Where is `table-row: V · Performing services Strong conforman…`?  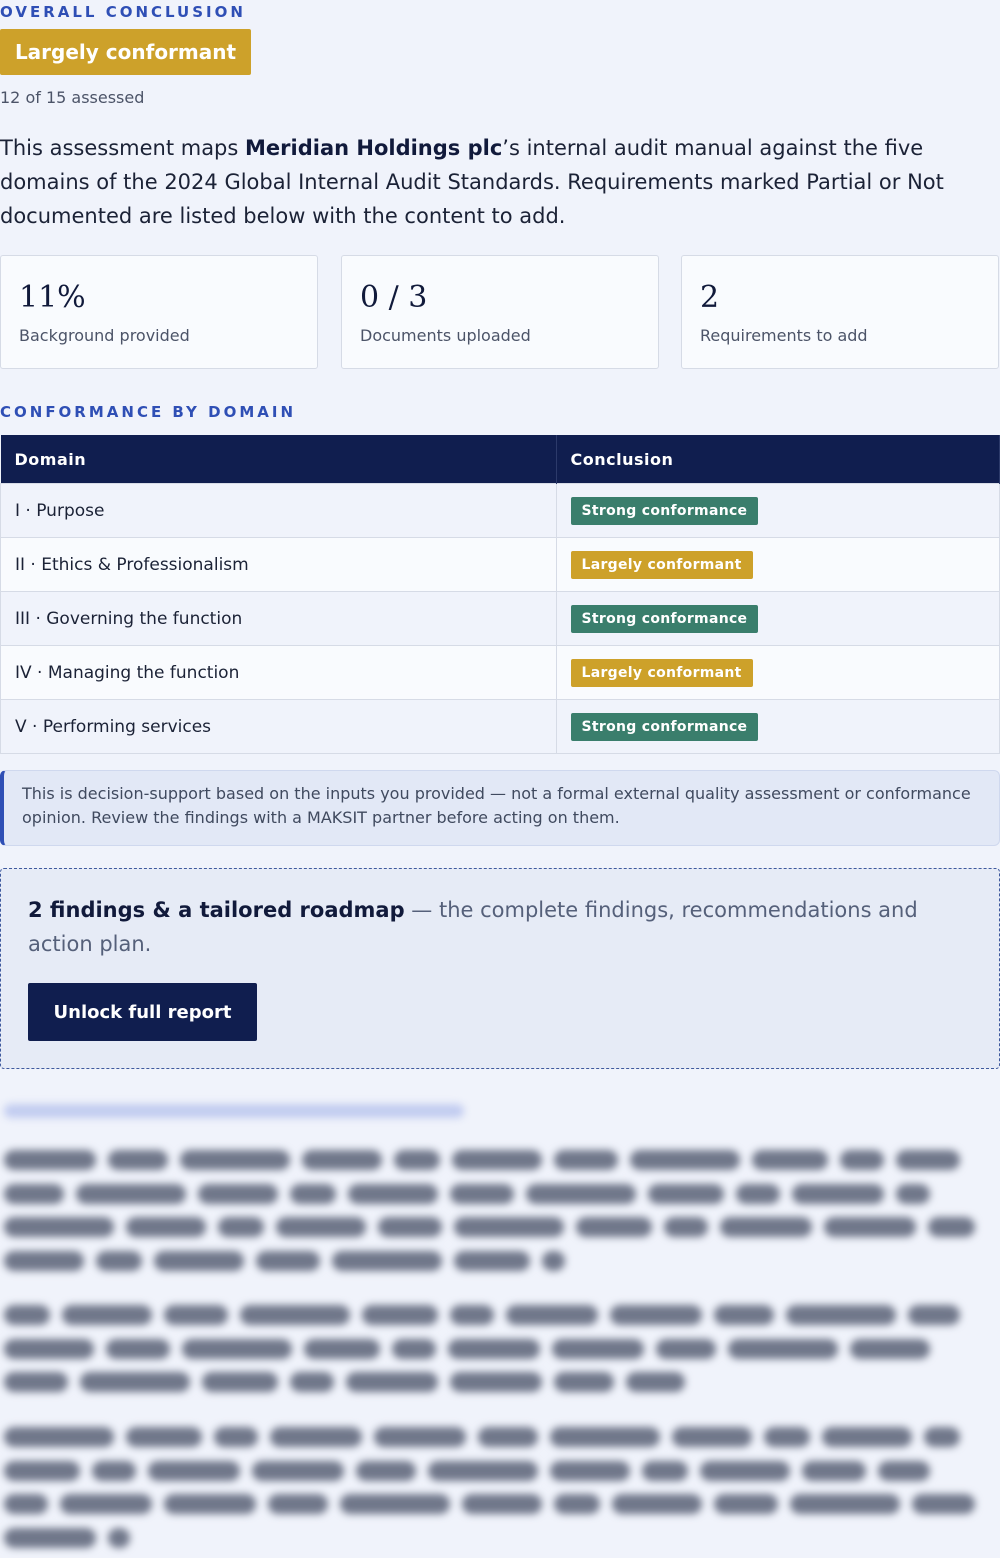
table-row: V · Performing services Strong conforman… is located at coordinates (500, 726).